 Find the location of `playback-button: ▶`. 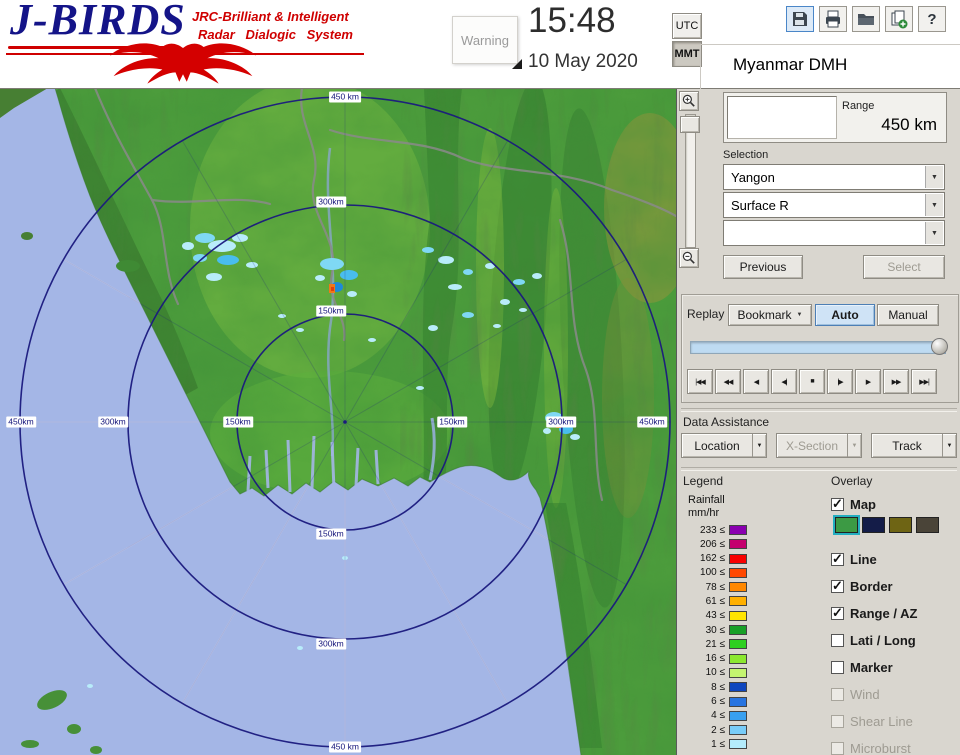

playback-button: ▶ is located at coordinates (868, 381).